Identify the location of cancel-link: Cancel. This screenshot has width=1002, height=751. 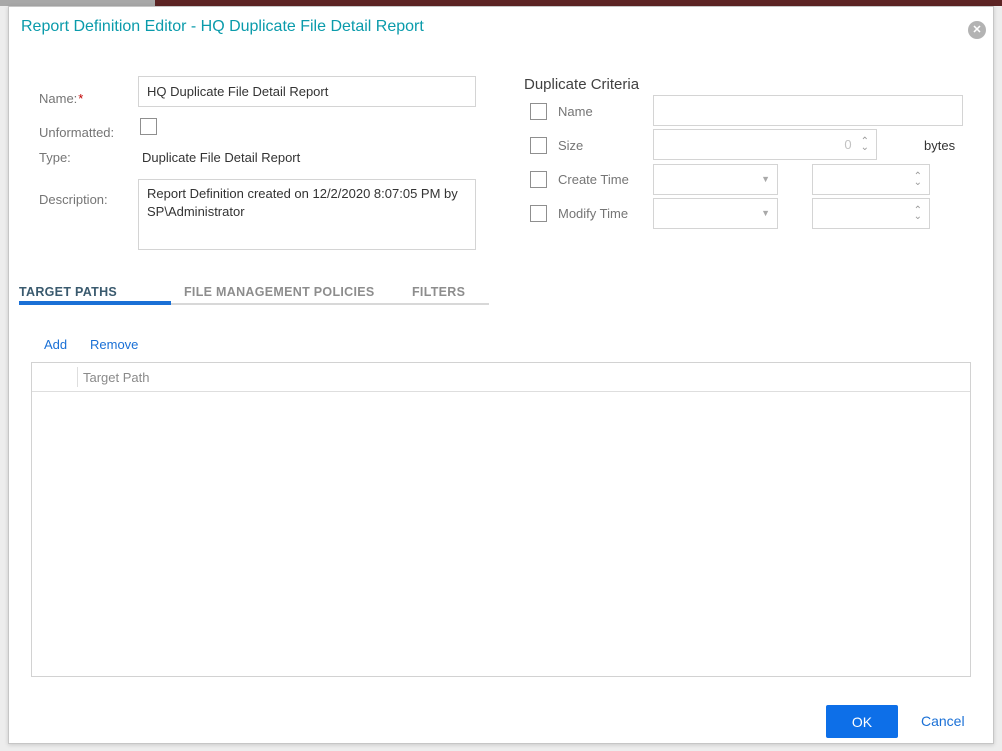
(943, 721).